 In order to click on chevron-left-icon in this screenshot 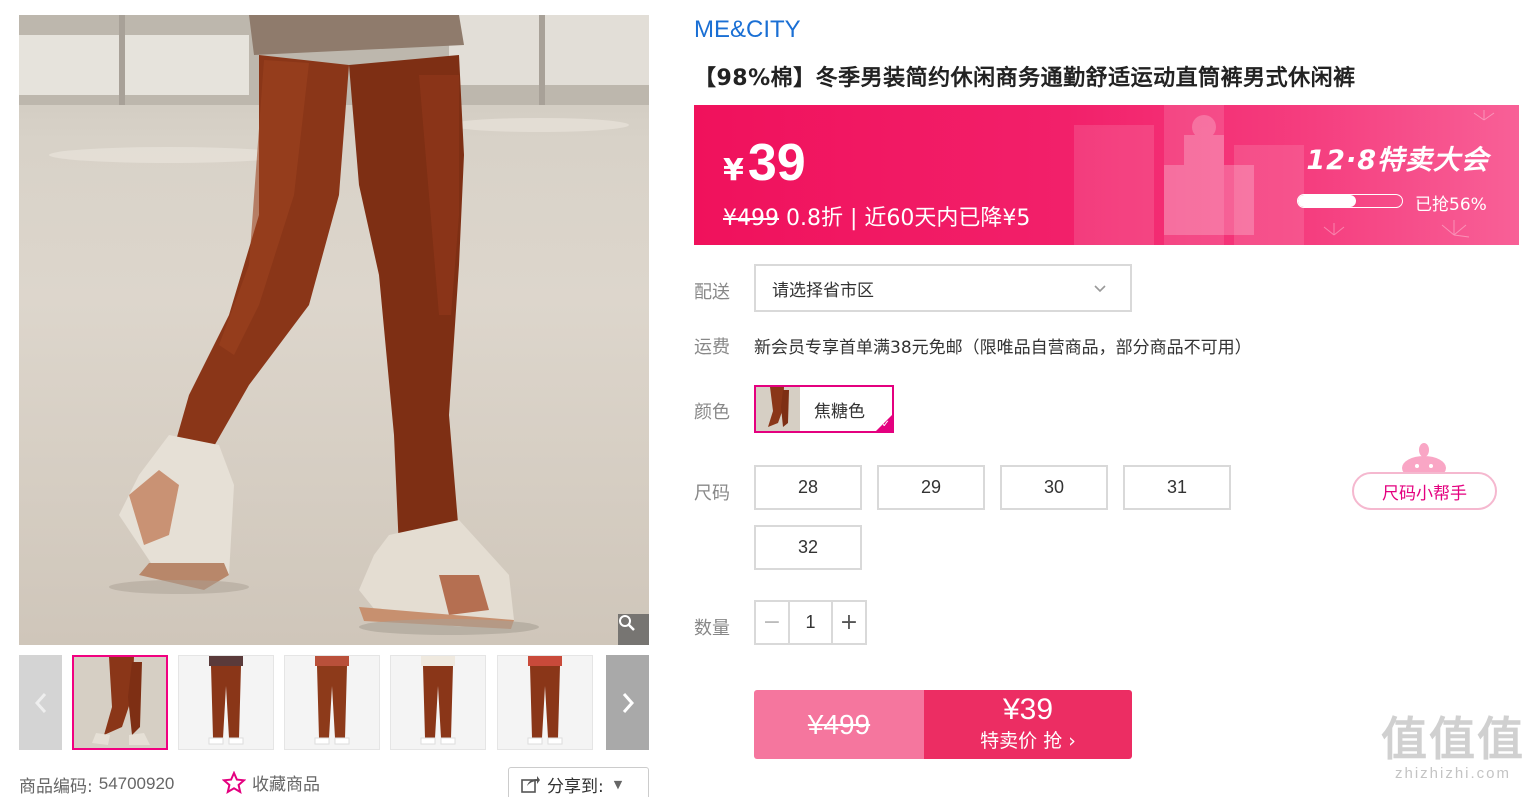, I will do `click(40, 702)`.